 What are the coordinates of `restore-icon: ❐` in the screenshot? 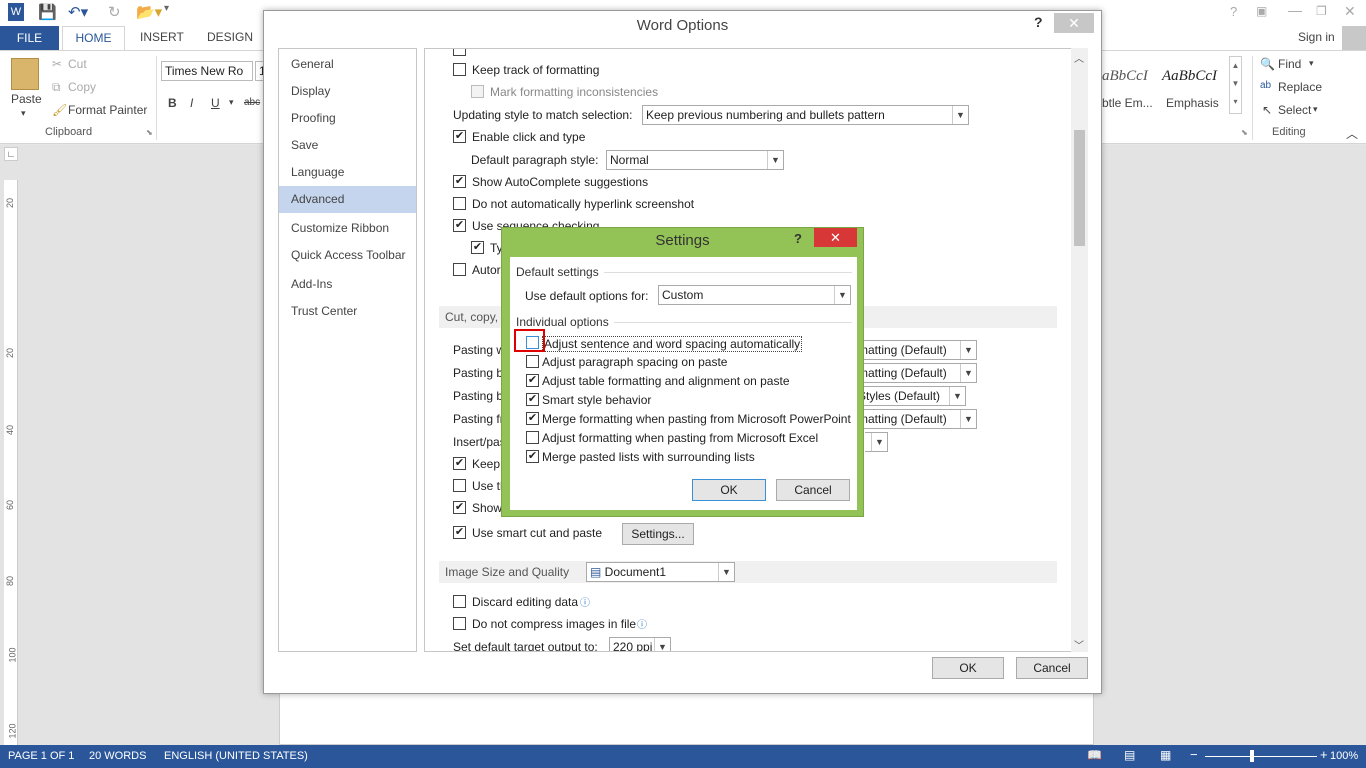 It's located at (1321, 11).